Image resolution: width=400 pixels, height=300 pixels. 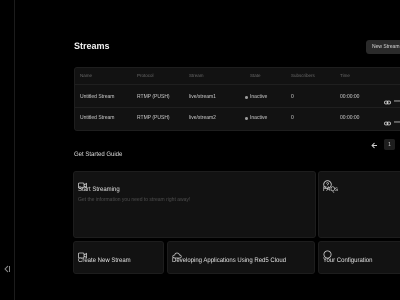 What do you see at coordinates (303, 75) in the screenshot?
I see `column-header-subscribers: Subscribers` at bounding box center [303, 75].